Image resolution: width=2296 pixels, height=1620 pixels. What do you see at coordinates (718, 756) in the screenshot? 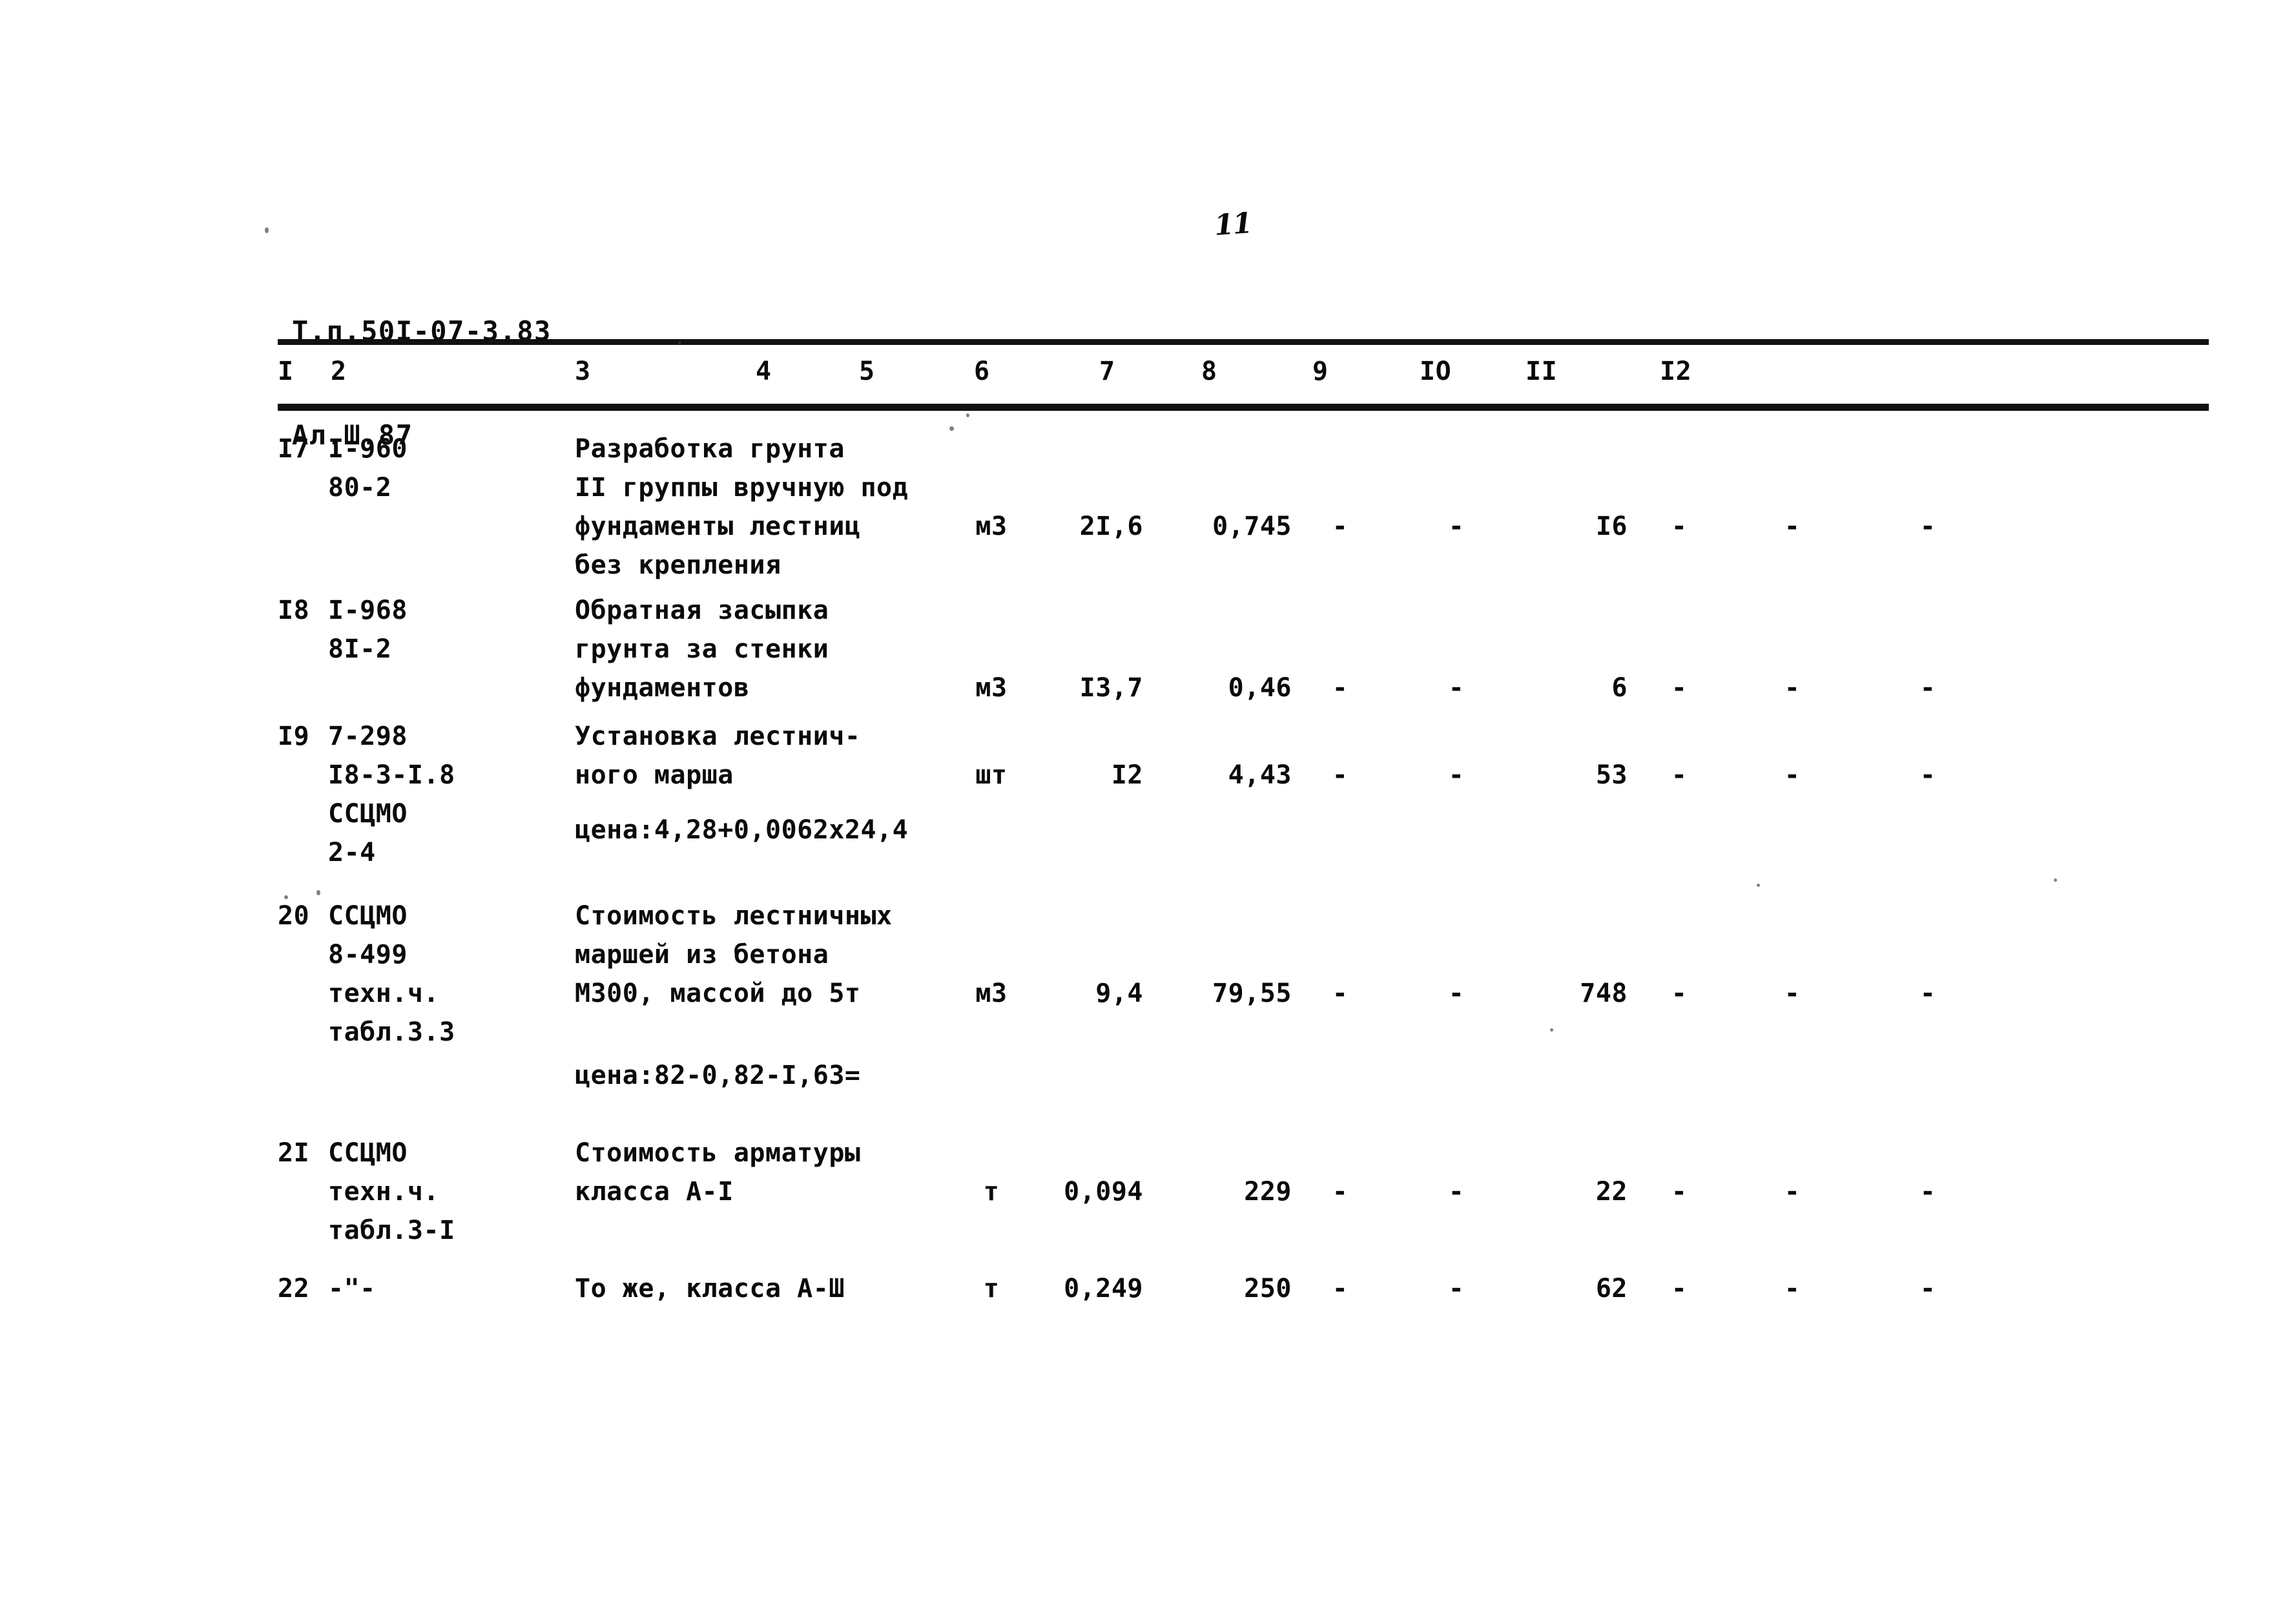
I see `row-description: Установка лестнич- ного марша` at bounding box center [718, 756].